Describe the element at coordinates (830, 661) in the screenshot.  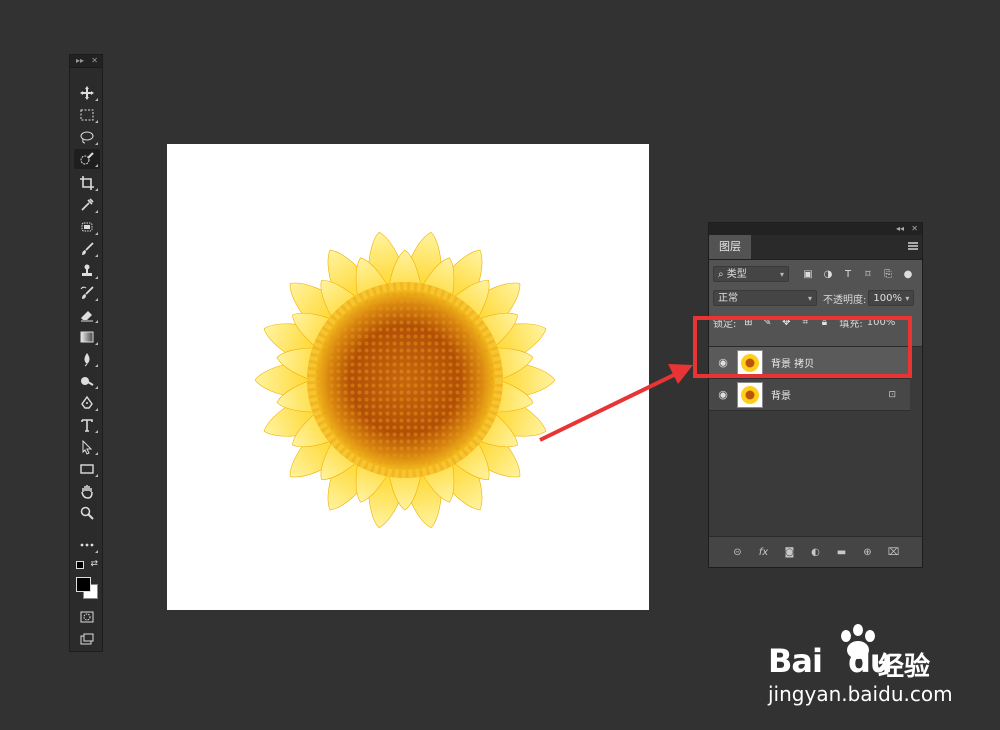
I see `brand-text: Bai du` at that location.